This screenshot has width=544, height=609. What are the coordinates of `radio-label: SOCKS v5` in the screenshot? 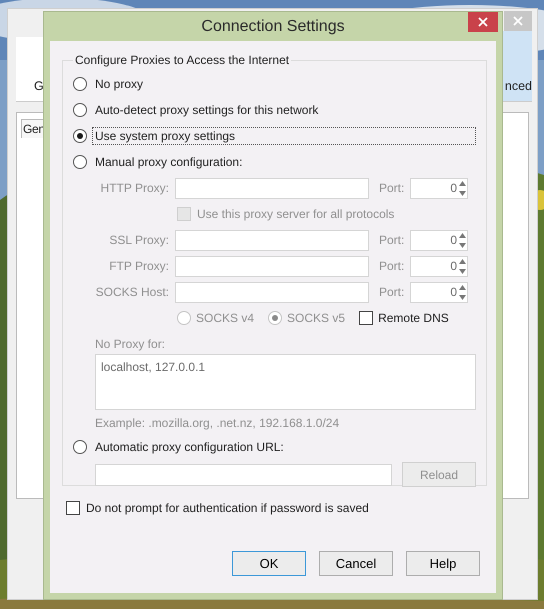 It's located at (316, 318).